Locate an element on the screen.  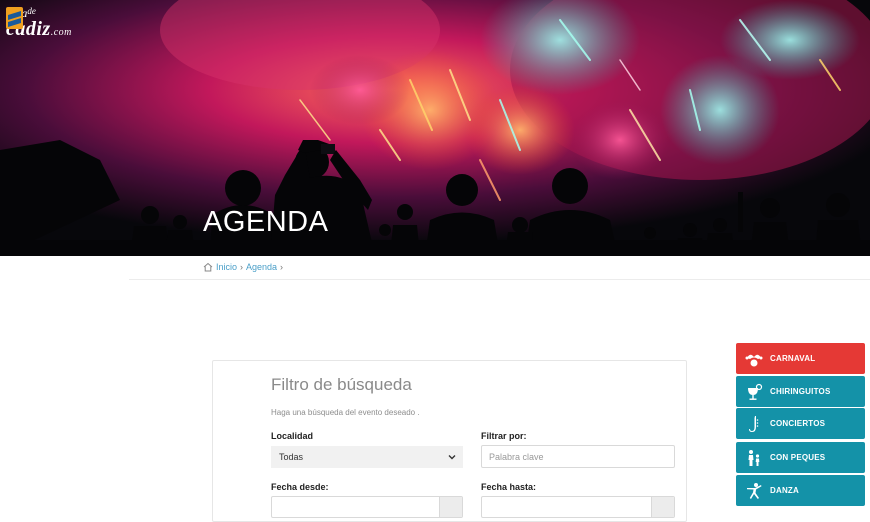
fecha-hasta-label: Fecha hasta: is located at coordinates (509, 487).